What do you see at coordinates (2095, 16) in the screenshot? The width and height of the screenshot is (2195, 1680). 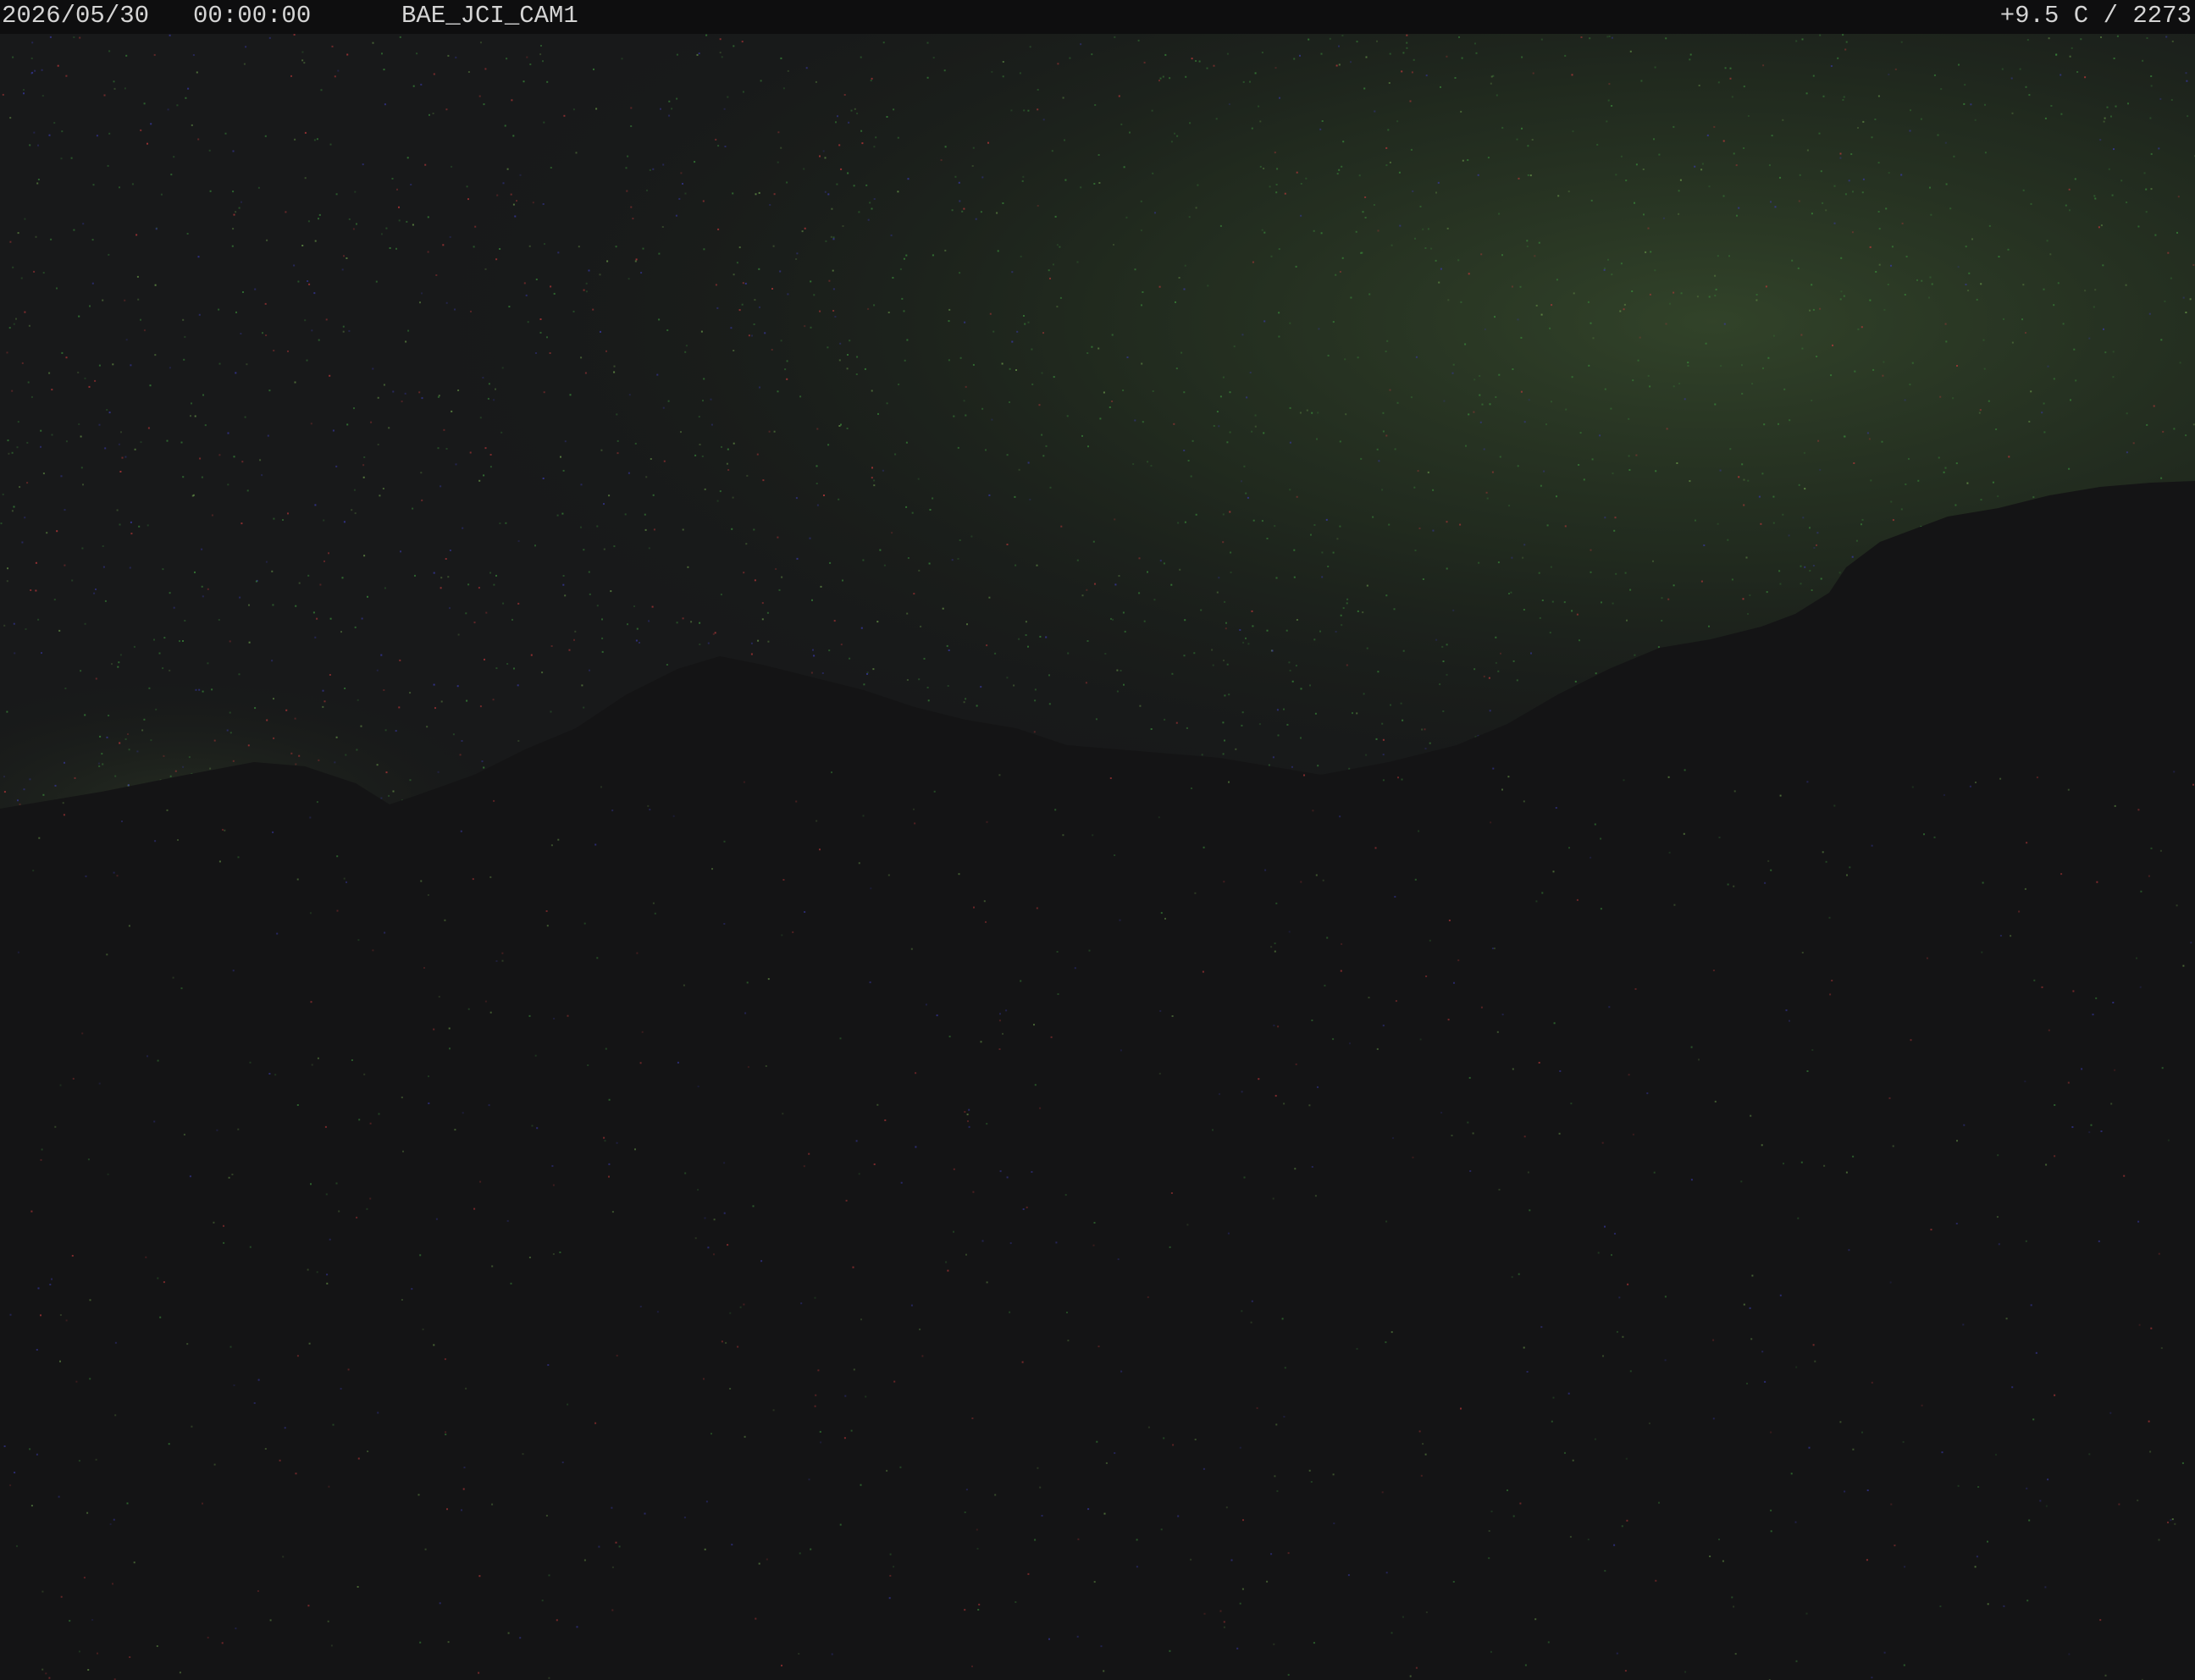 I see `temperature-readout: +9.5 C / 2273` at bounding box center [2095, 16].